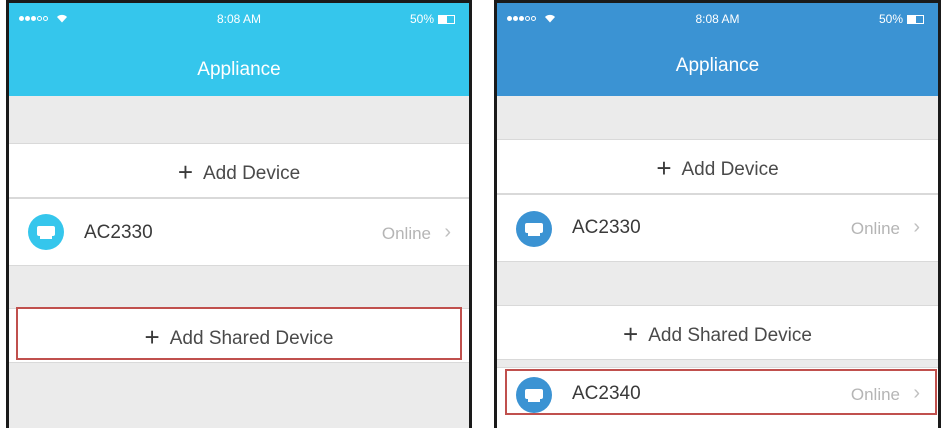  I want to click on add-shared-device-label: Add Shared Device, so click(730, 335).